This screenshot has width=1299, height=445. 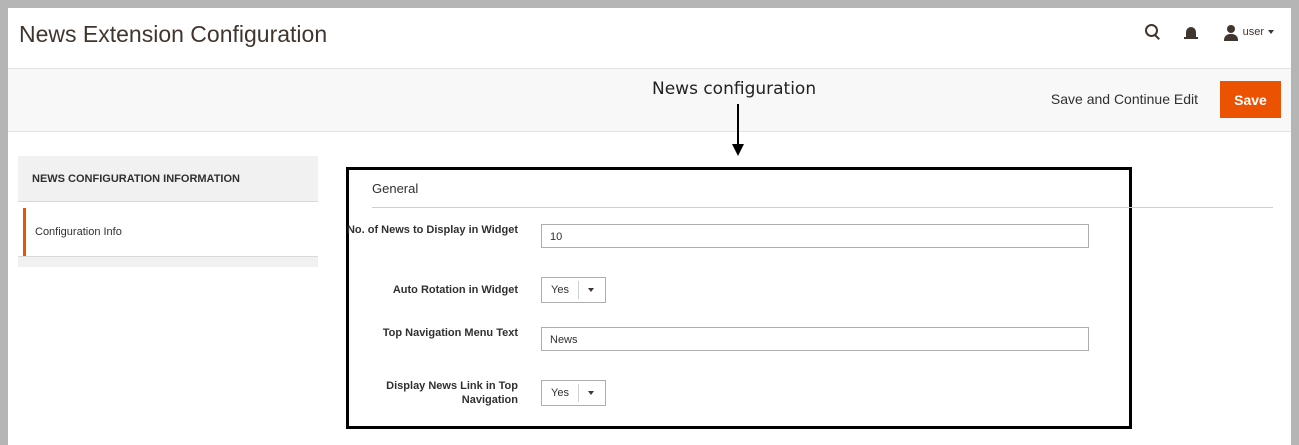 I want to click on search-icon, so click(x=1153, y=32).